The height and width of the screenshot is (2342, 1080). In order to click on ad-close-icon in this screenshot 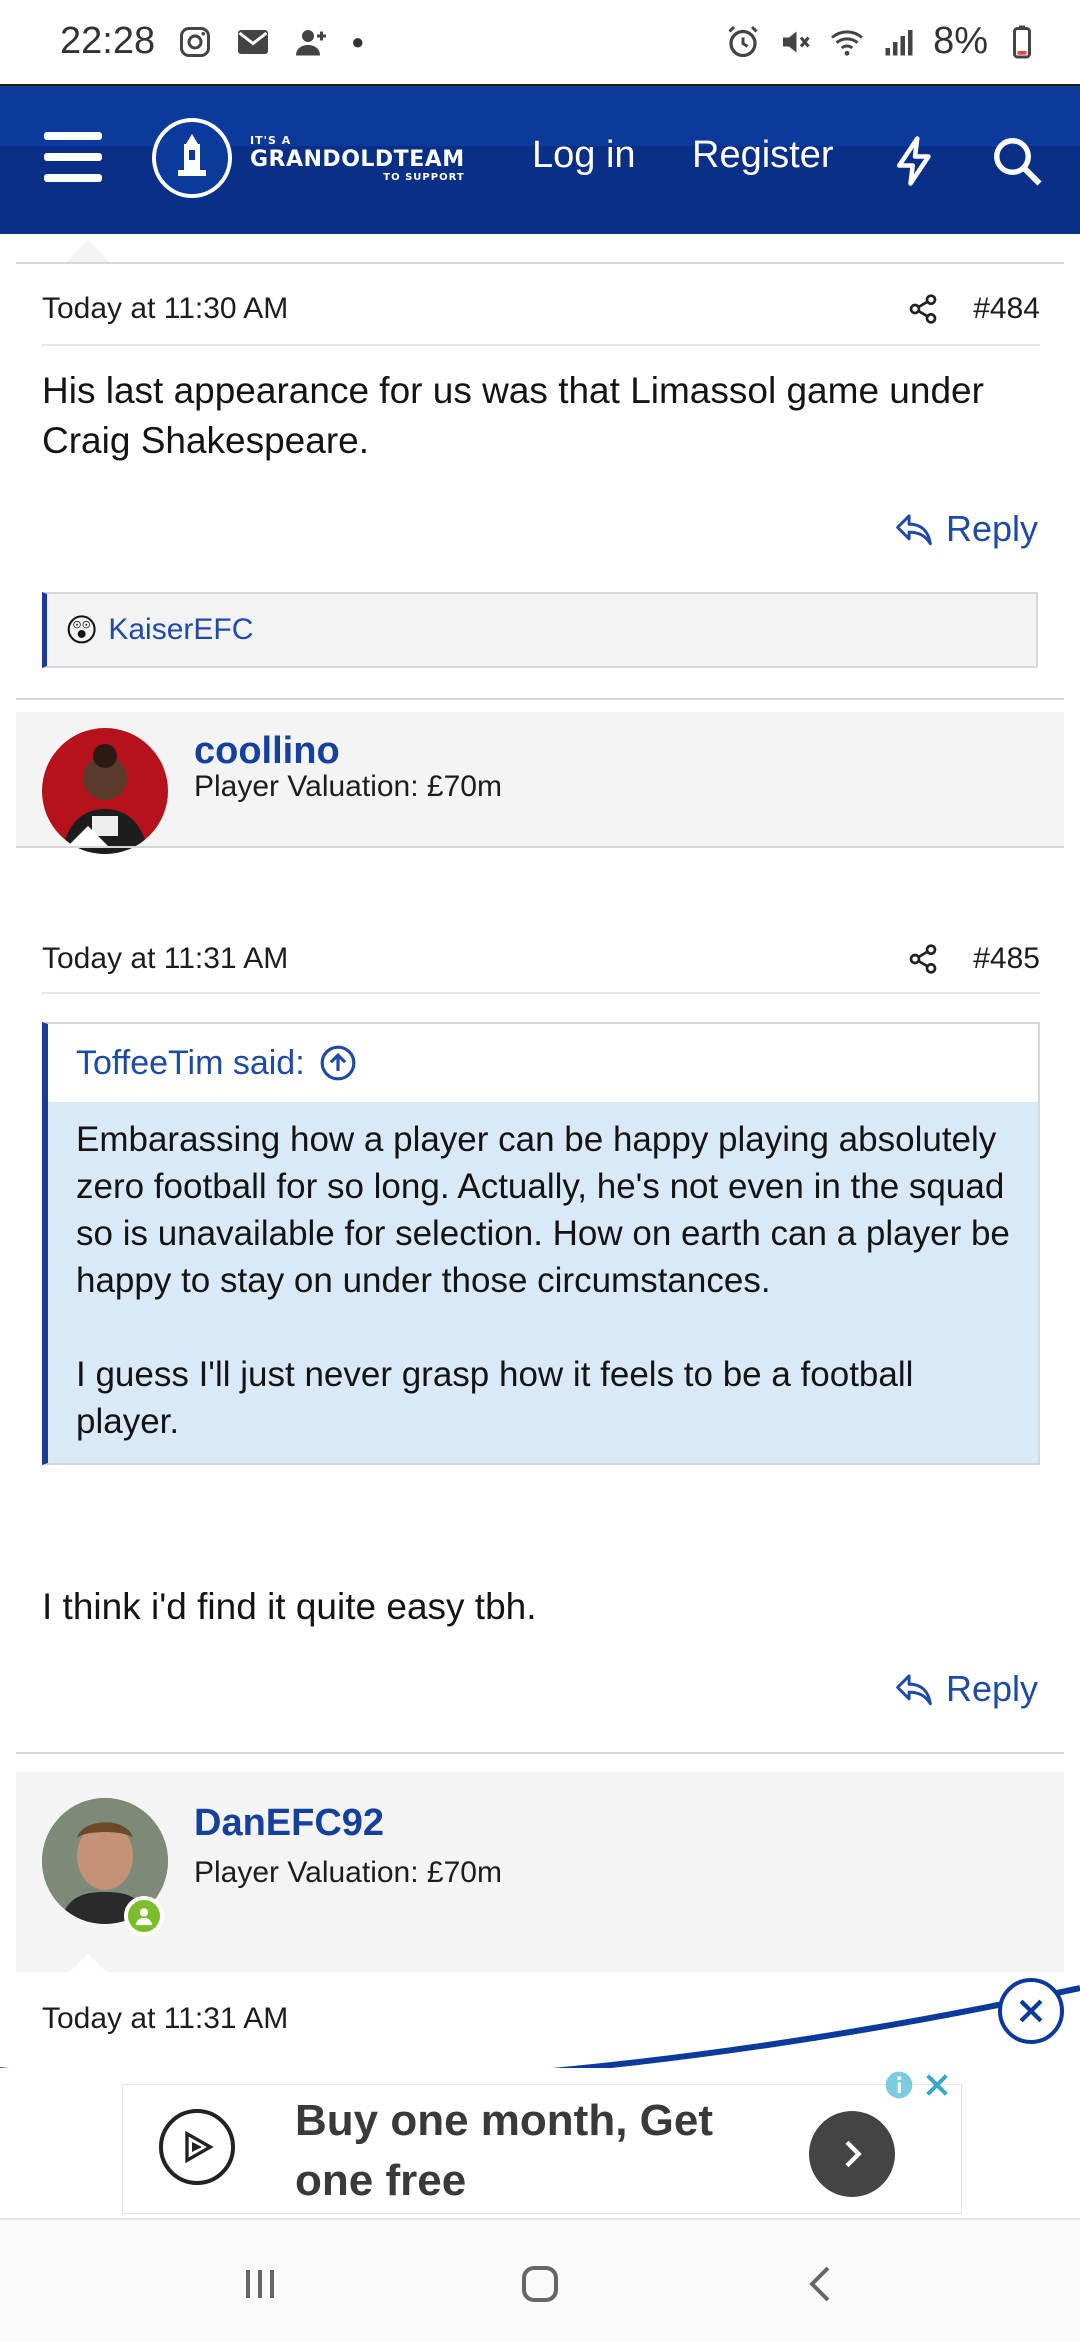, I will do `click(937, 2085)`.